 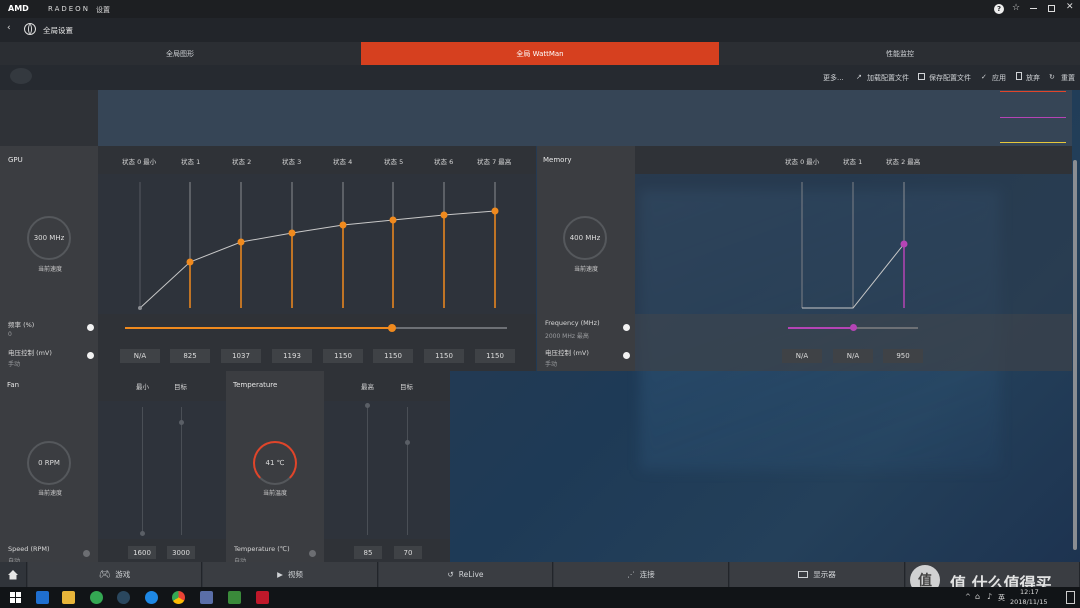 I want to click on ime-indicator: 英, so click(x=1001, y=598).